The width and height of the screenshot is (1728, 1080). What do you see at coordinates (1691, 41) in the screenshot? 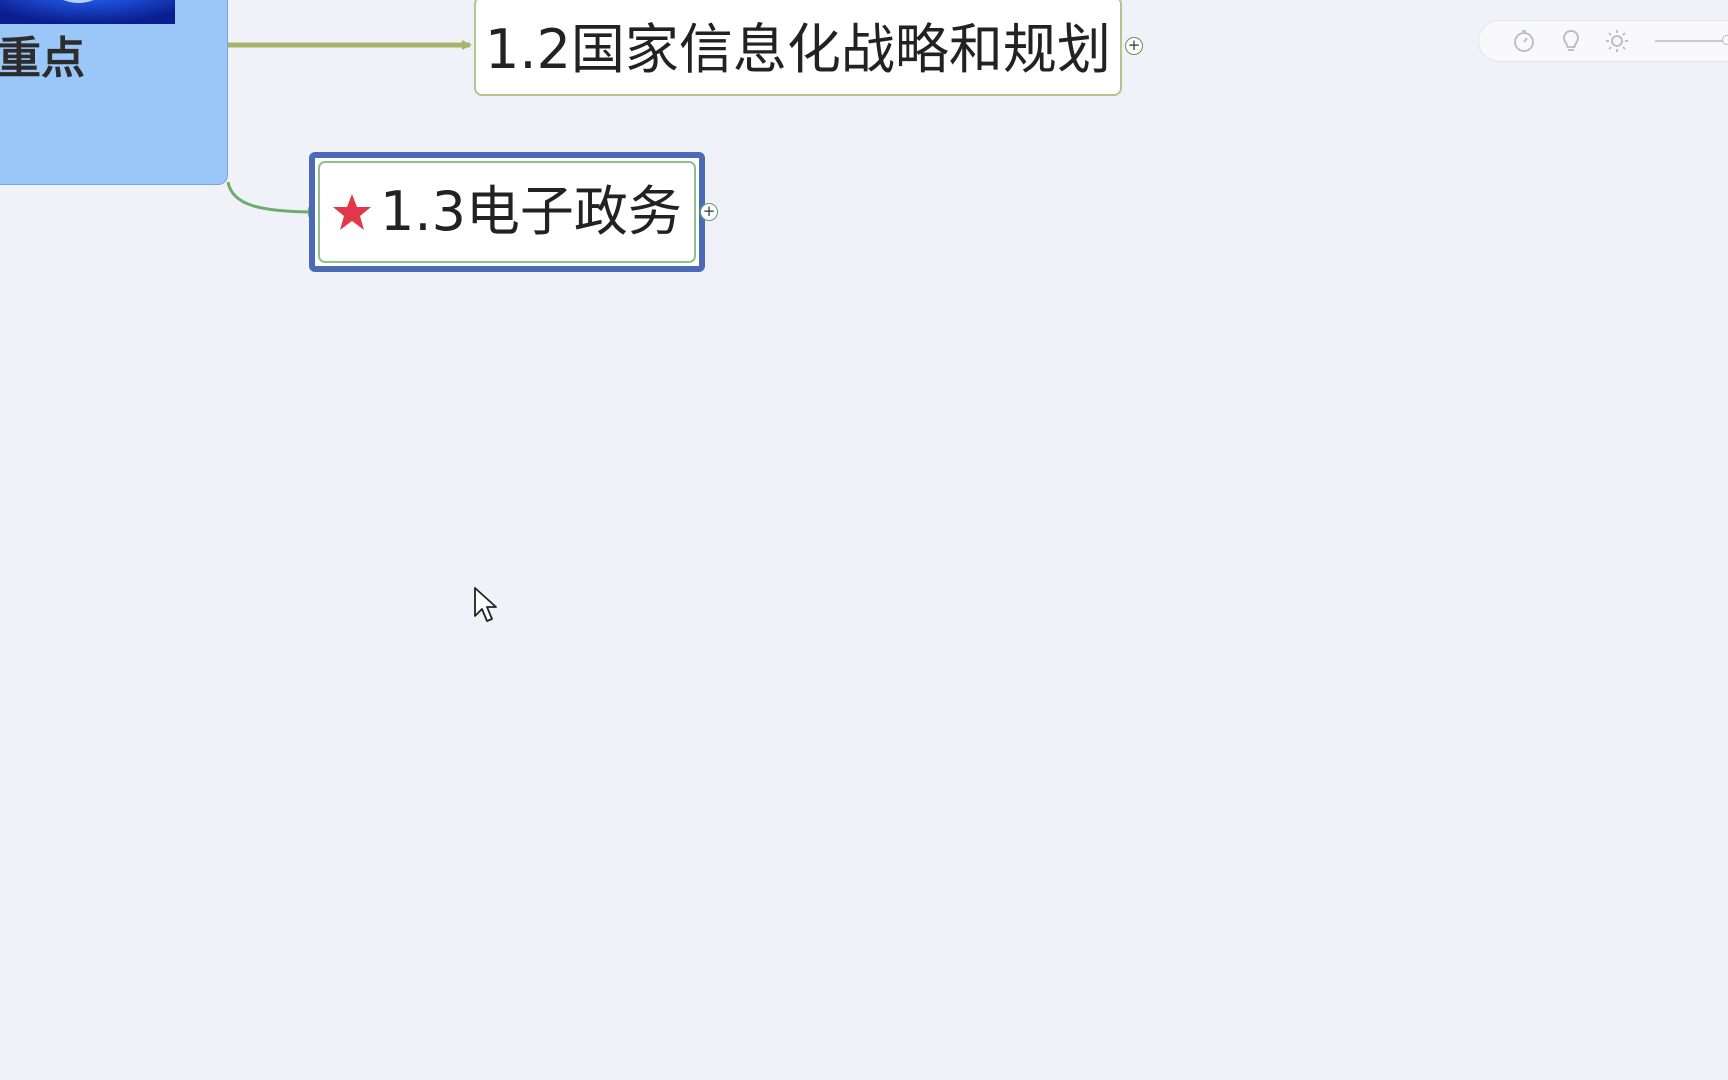
I see `zoom-slider` at bounding box center [1691, 41].